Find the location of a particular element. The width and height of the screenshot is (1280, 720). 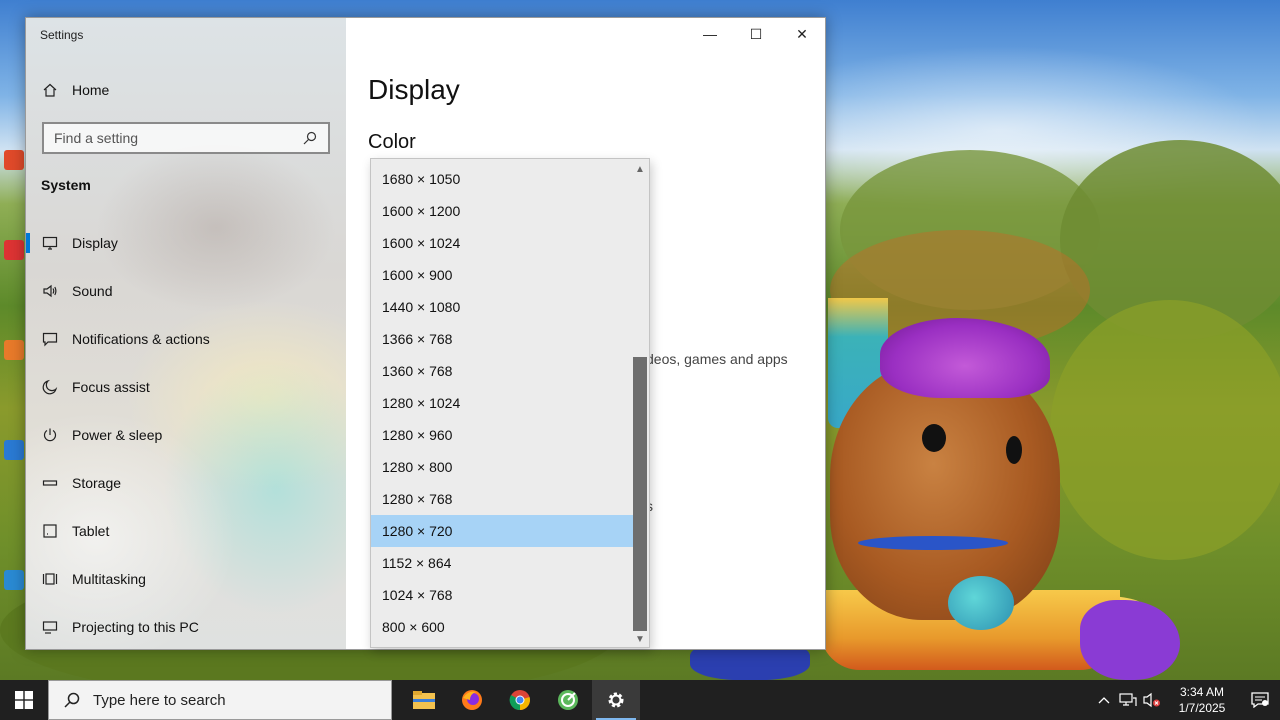

system-tray: 3:34 AM 1/7/2025 is located at coordinates (1186, 700).